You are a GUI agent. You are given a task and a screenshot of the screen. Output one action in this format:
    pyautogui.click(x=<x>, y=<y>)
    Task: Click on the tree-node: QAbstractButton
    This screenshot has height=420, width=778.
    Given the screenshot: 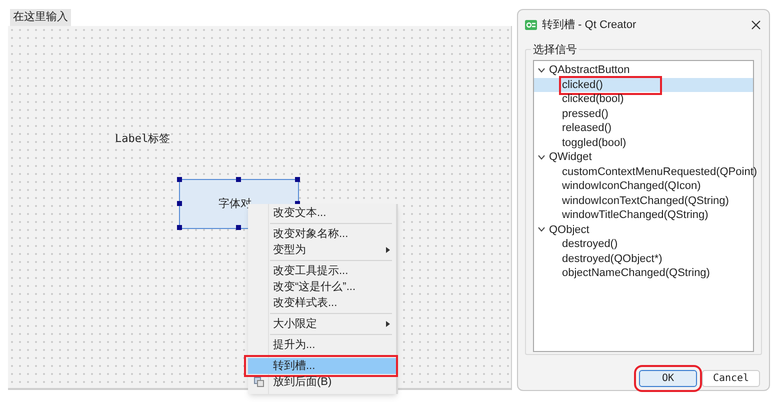 What is the action you would take?
    pyautogui.click(x=643, y=70)
    